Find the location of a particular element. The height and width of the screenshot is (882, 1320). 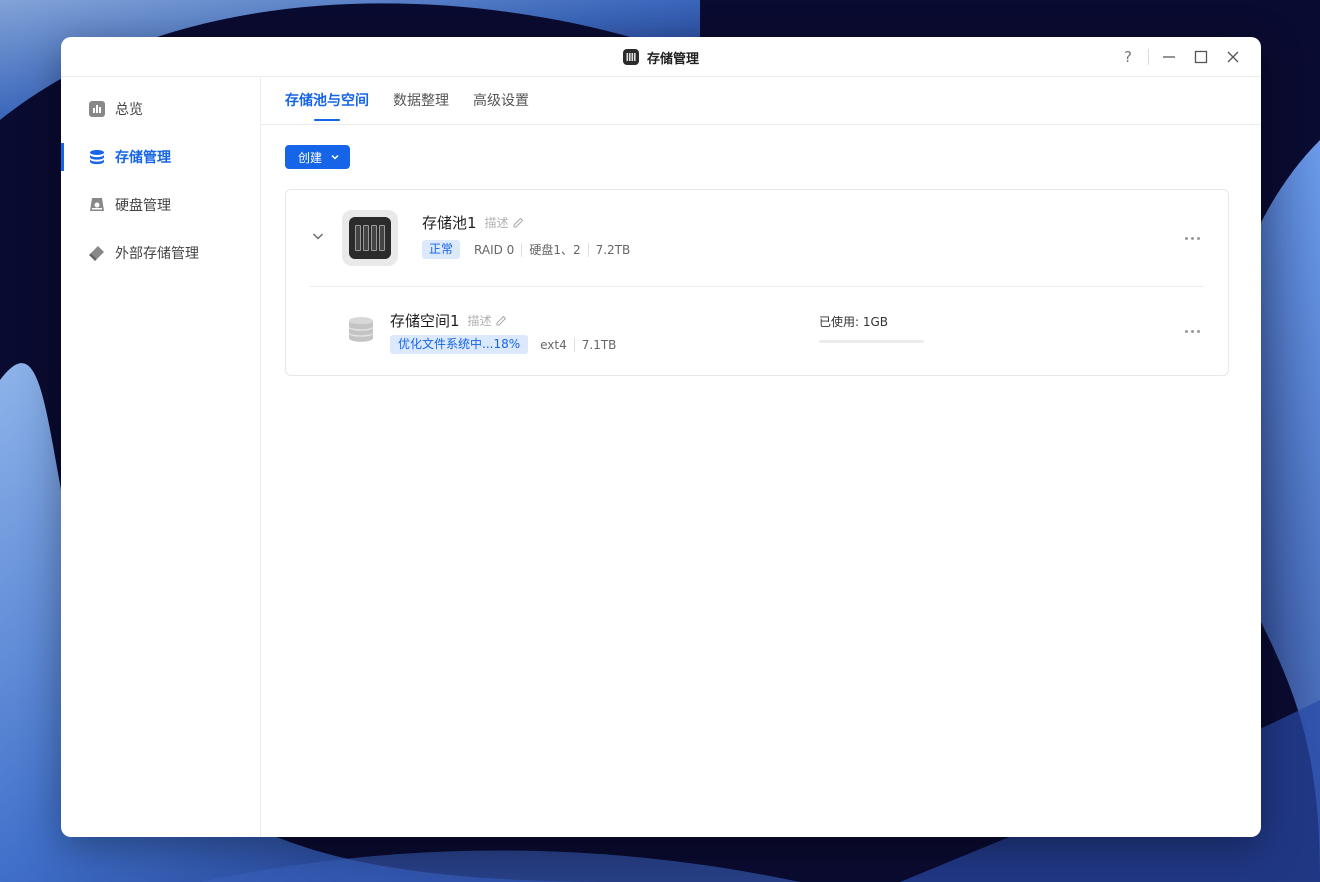

volume-size: 7.1TB is located at coordinates (598, 344).